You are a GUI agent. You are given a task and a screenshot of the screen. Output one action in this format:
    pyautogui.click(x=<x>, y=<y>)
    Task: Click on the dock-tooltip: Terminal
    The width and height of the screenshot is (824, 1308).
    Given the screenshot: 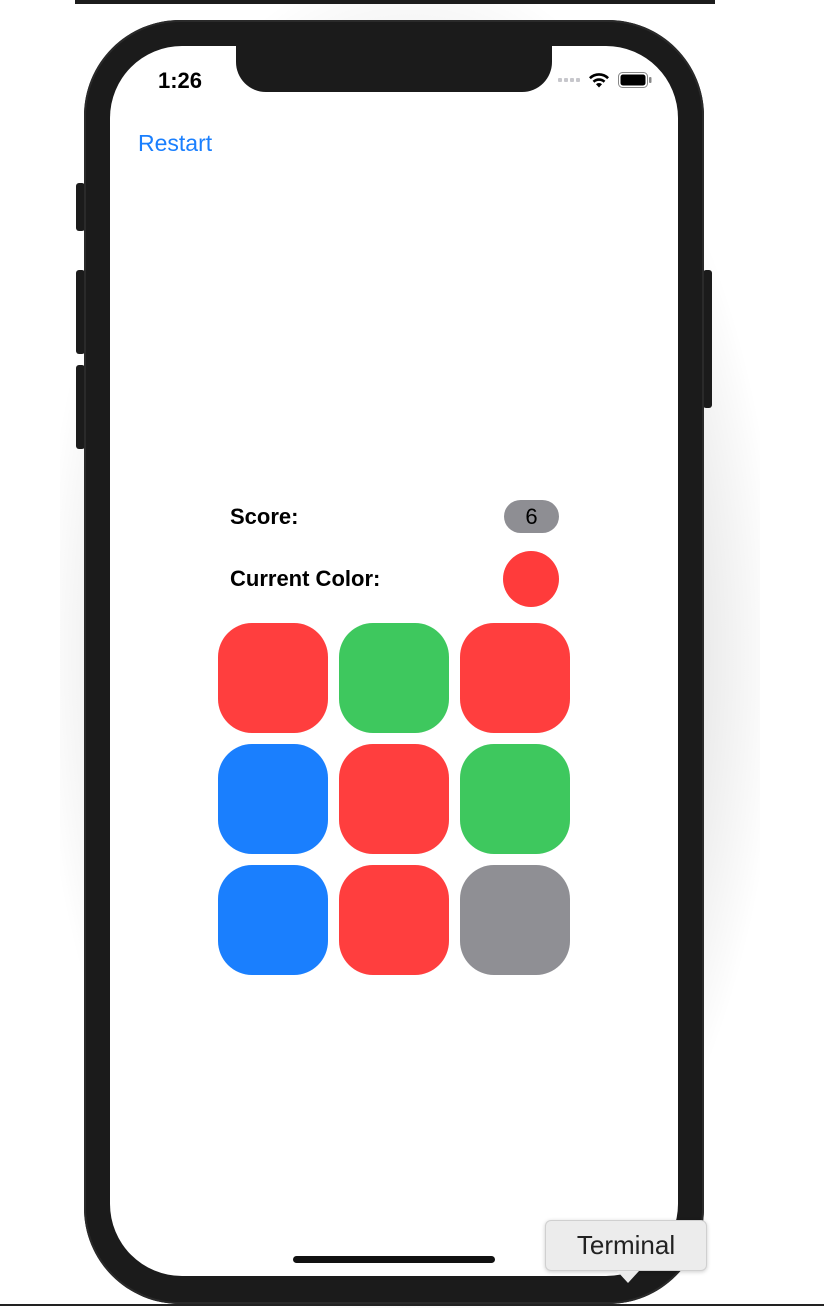 What is the action you would take?
    pyautogui.click(x=626, y=1245)
    